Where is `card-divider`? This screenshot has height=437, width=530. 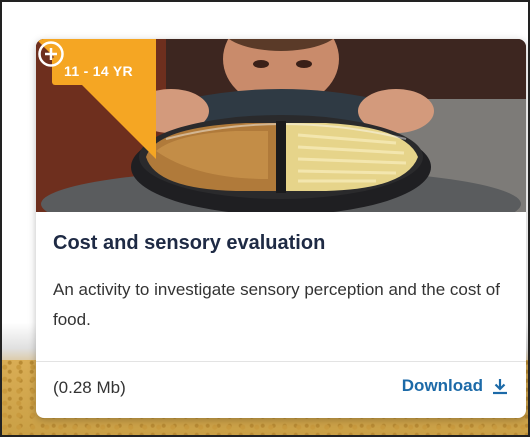
card-divider is located at coordinates (281, 361).